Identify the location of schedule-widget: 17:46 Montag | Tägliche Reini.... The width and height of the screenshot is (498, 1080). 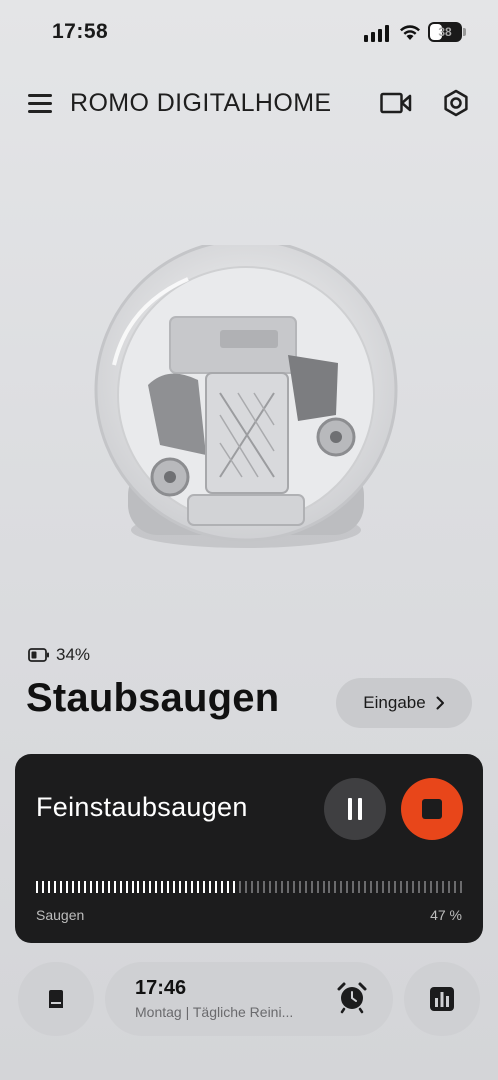
(249, 999).